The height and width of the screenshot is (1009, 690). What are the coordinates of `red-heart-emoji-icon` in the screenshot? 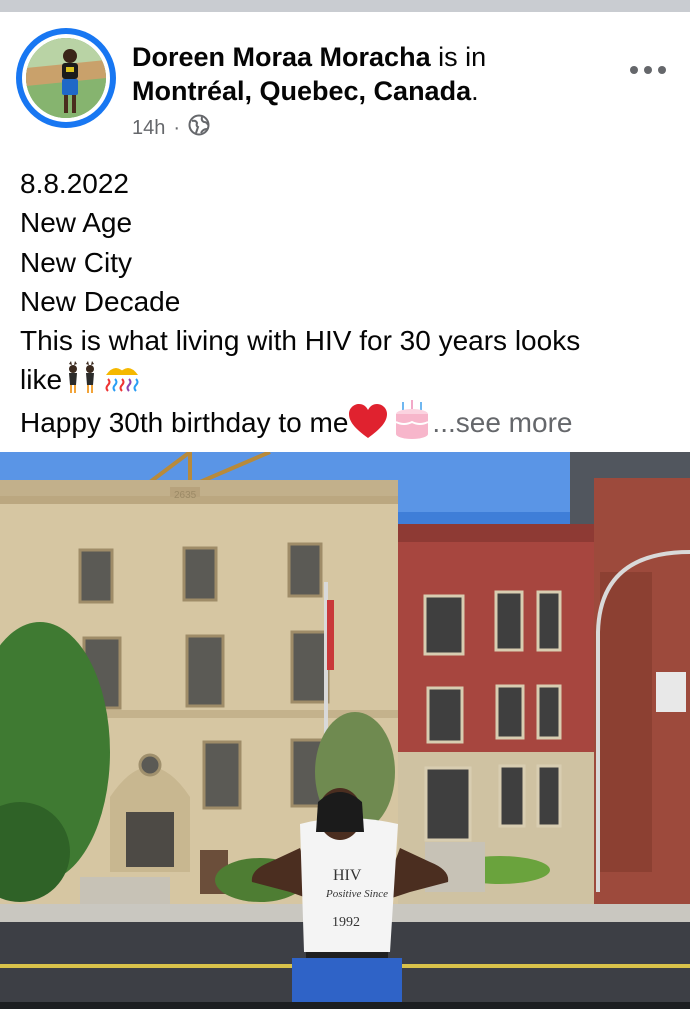 It's located at (368, 420).